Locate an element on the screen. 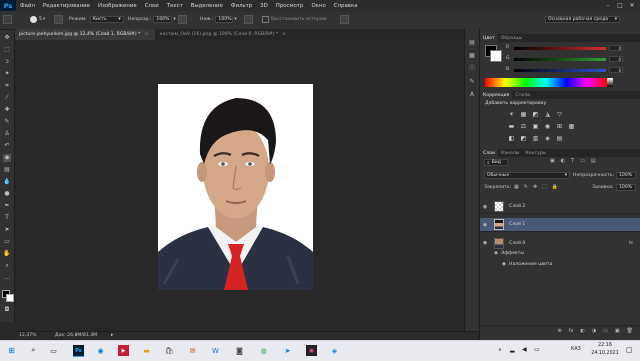 This screenshot has height=361, width=640. color-lookup-icon: ▦ is located at coordinates (571, 126).